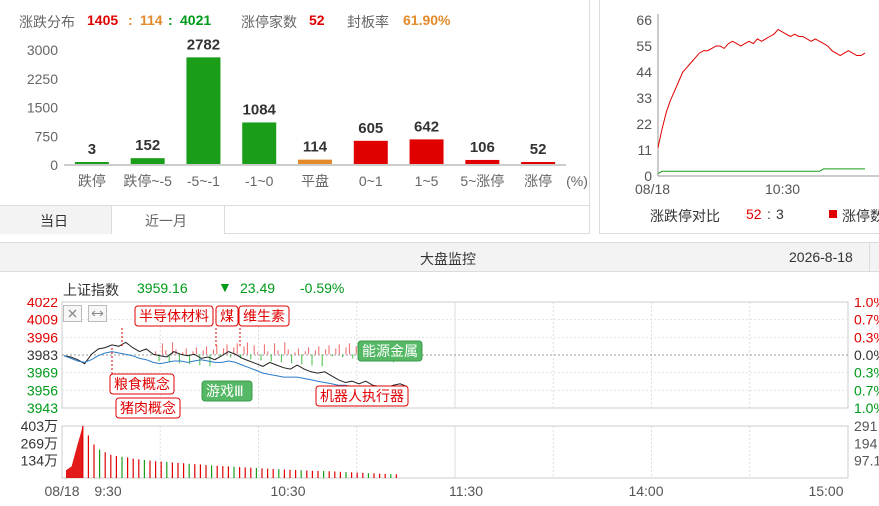 The image size is (879, 506). I want to click on category-label: 5~涨停, so click(482, 181).